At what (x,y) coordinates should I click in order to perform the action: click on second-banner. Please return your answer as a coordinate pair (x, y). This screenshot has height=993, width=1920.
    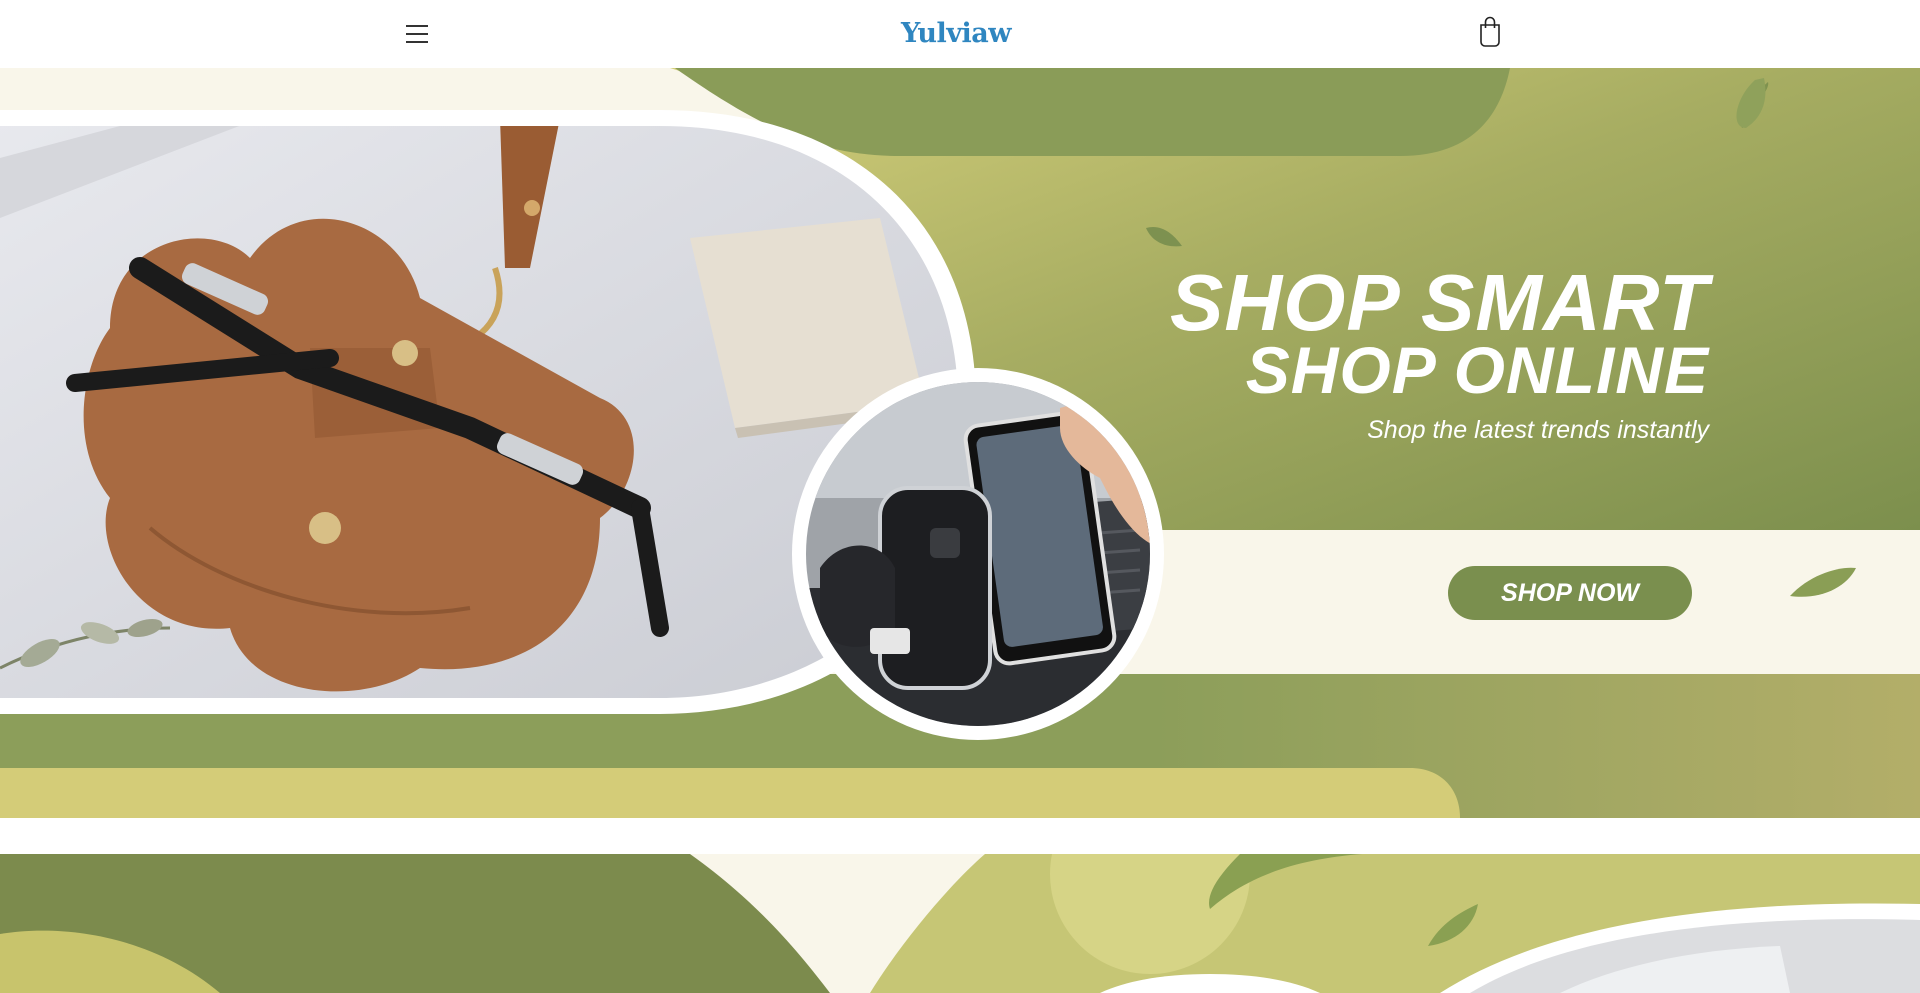
    Looking at the image, I should click on (960, 923).